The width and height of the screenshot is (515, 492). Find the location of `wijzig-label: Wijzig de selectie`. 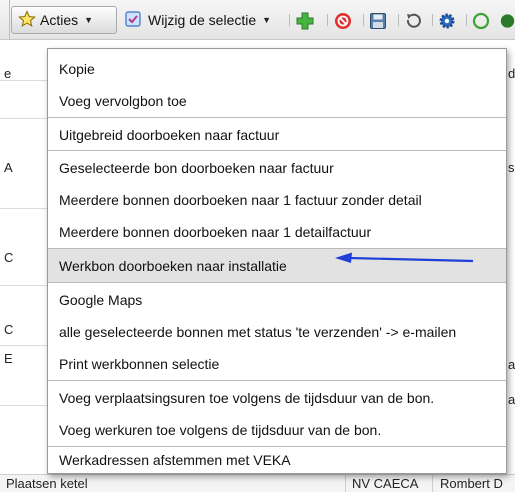

wijzig-label: Wijzig de selectie is located at coordinates (202, 20).